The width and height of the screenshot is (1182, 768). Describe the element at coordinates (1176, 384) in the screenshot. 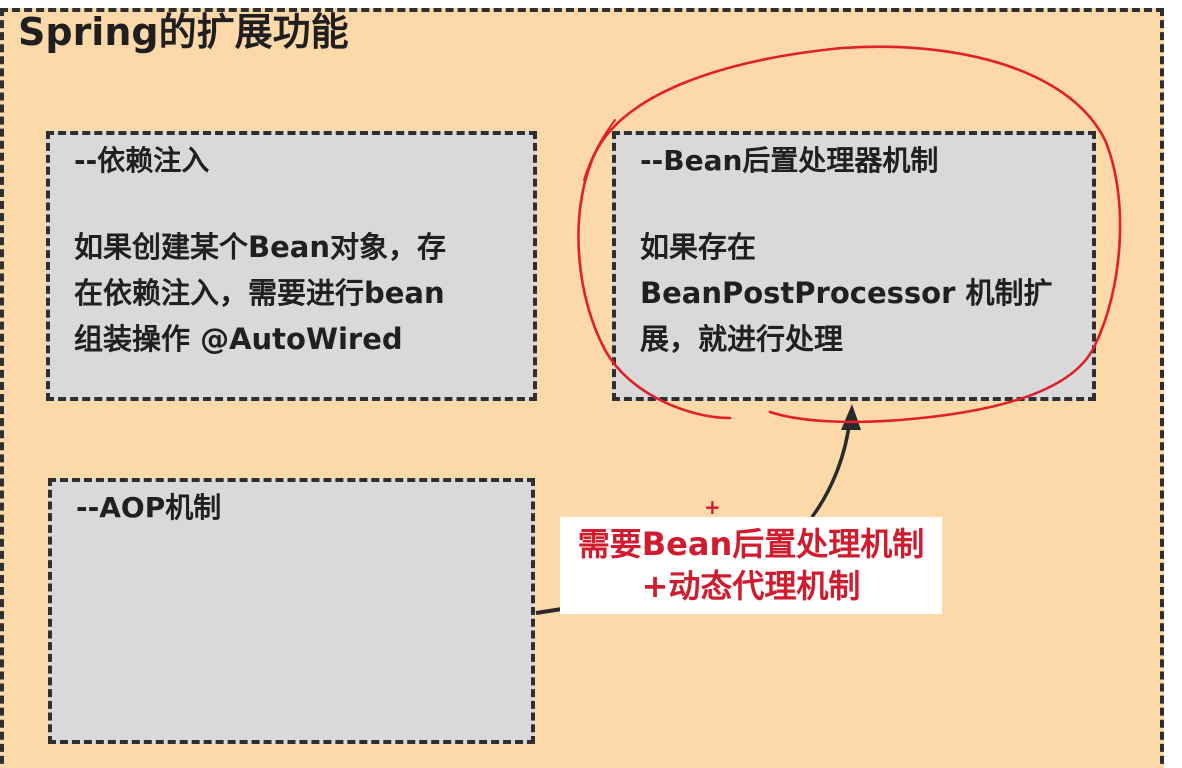

I see `right-edge-strip` at that location.